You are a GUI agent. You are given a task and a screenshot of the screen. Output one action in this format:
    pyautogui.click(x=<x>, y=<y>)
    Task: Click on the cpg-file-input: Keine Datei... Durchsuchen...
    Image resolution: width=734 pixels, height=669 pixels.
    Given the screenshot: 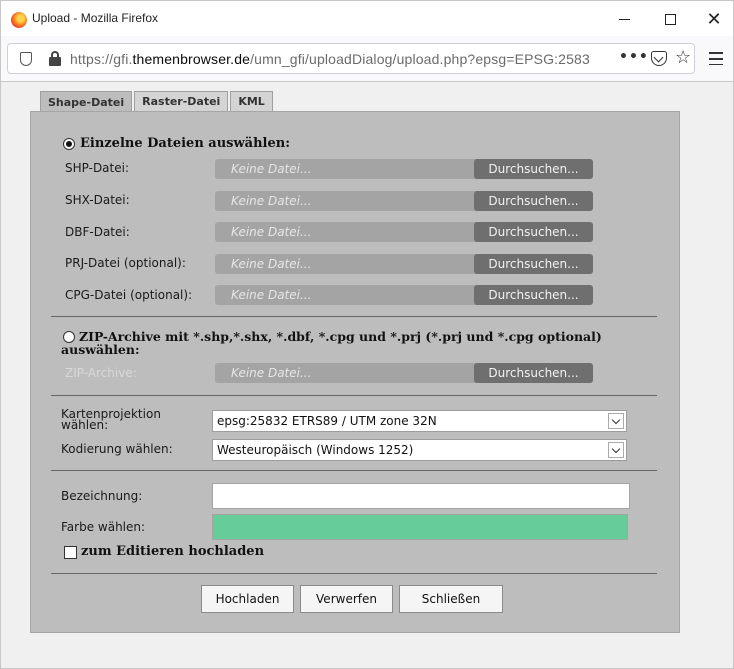 What is the action you would take?
    pyautogui.click(x=404, y=295)
    